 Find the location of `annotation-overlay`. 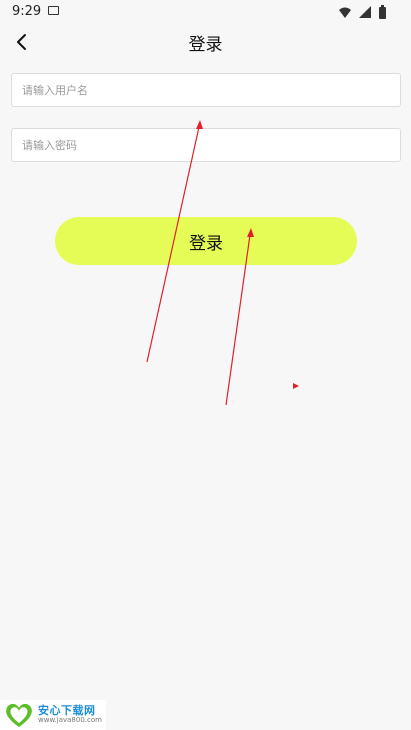

annotation-overlay is located at coordinates (222, 263).